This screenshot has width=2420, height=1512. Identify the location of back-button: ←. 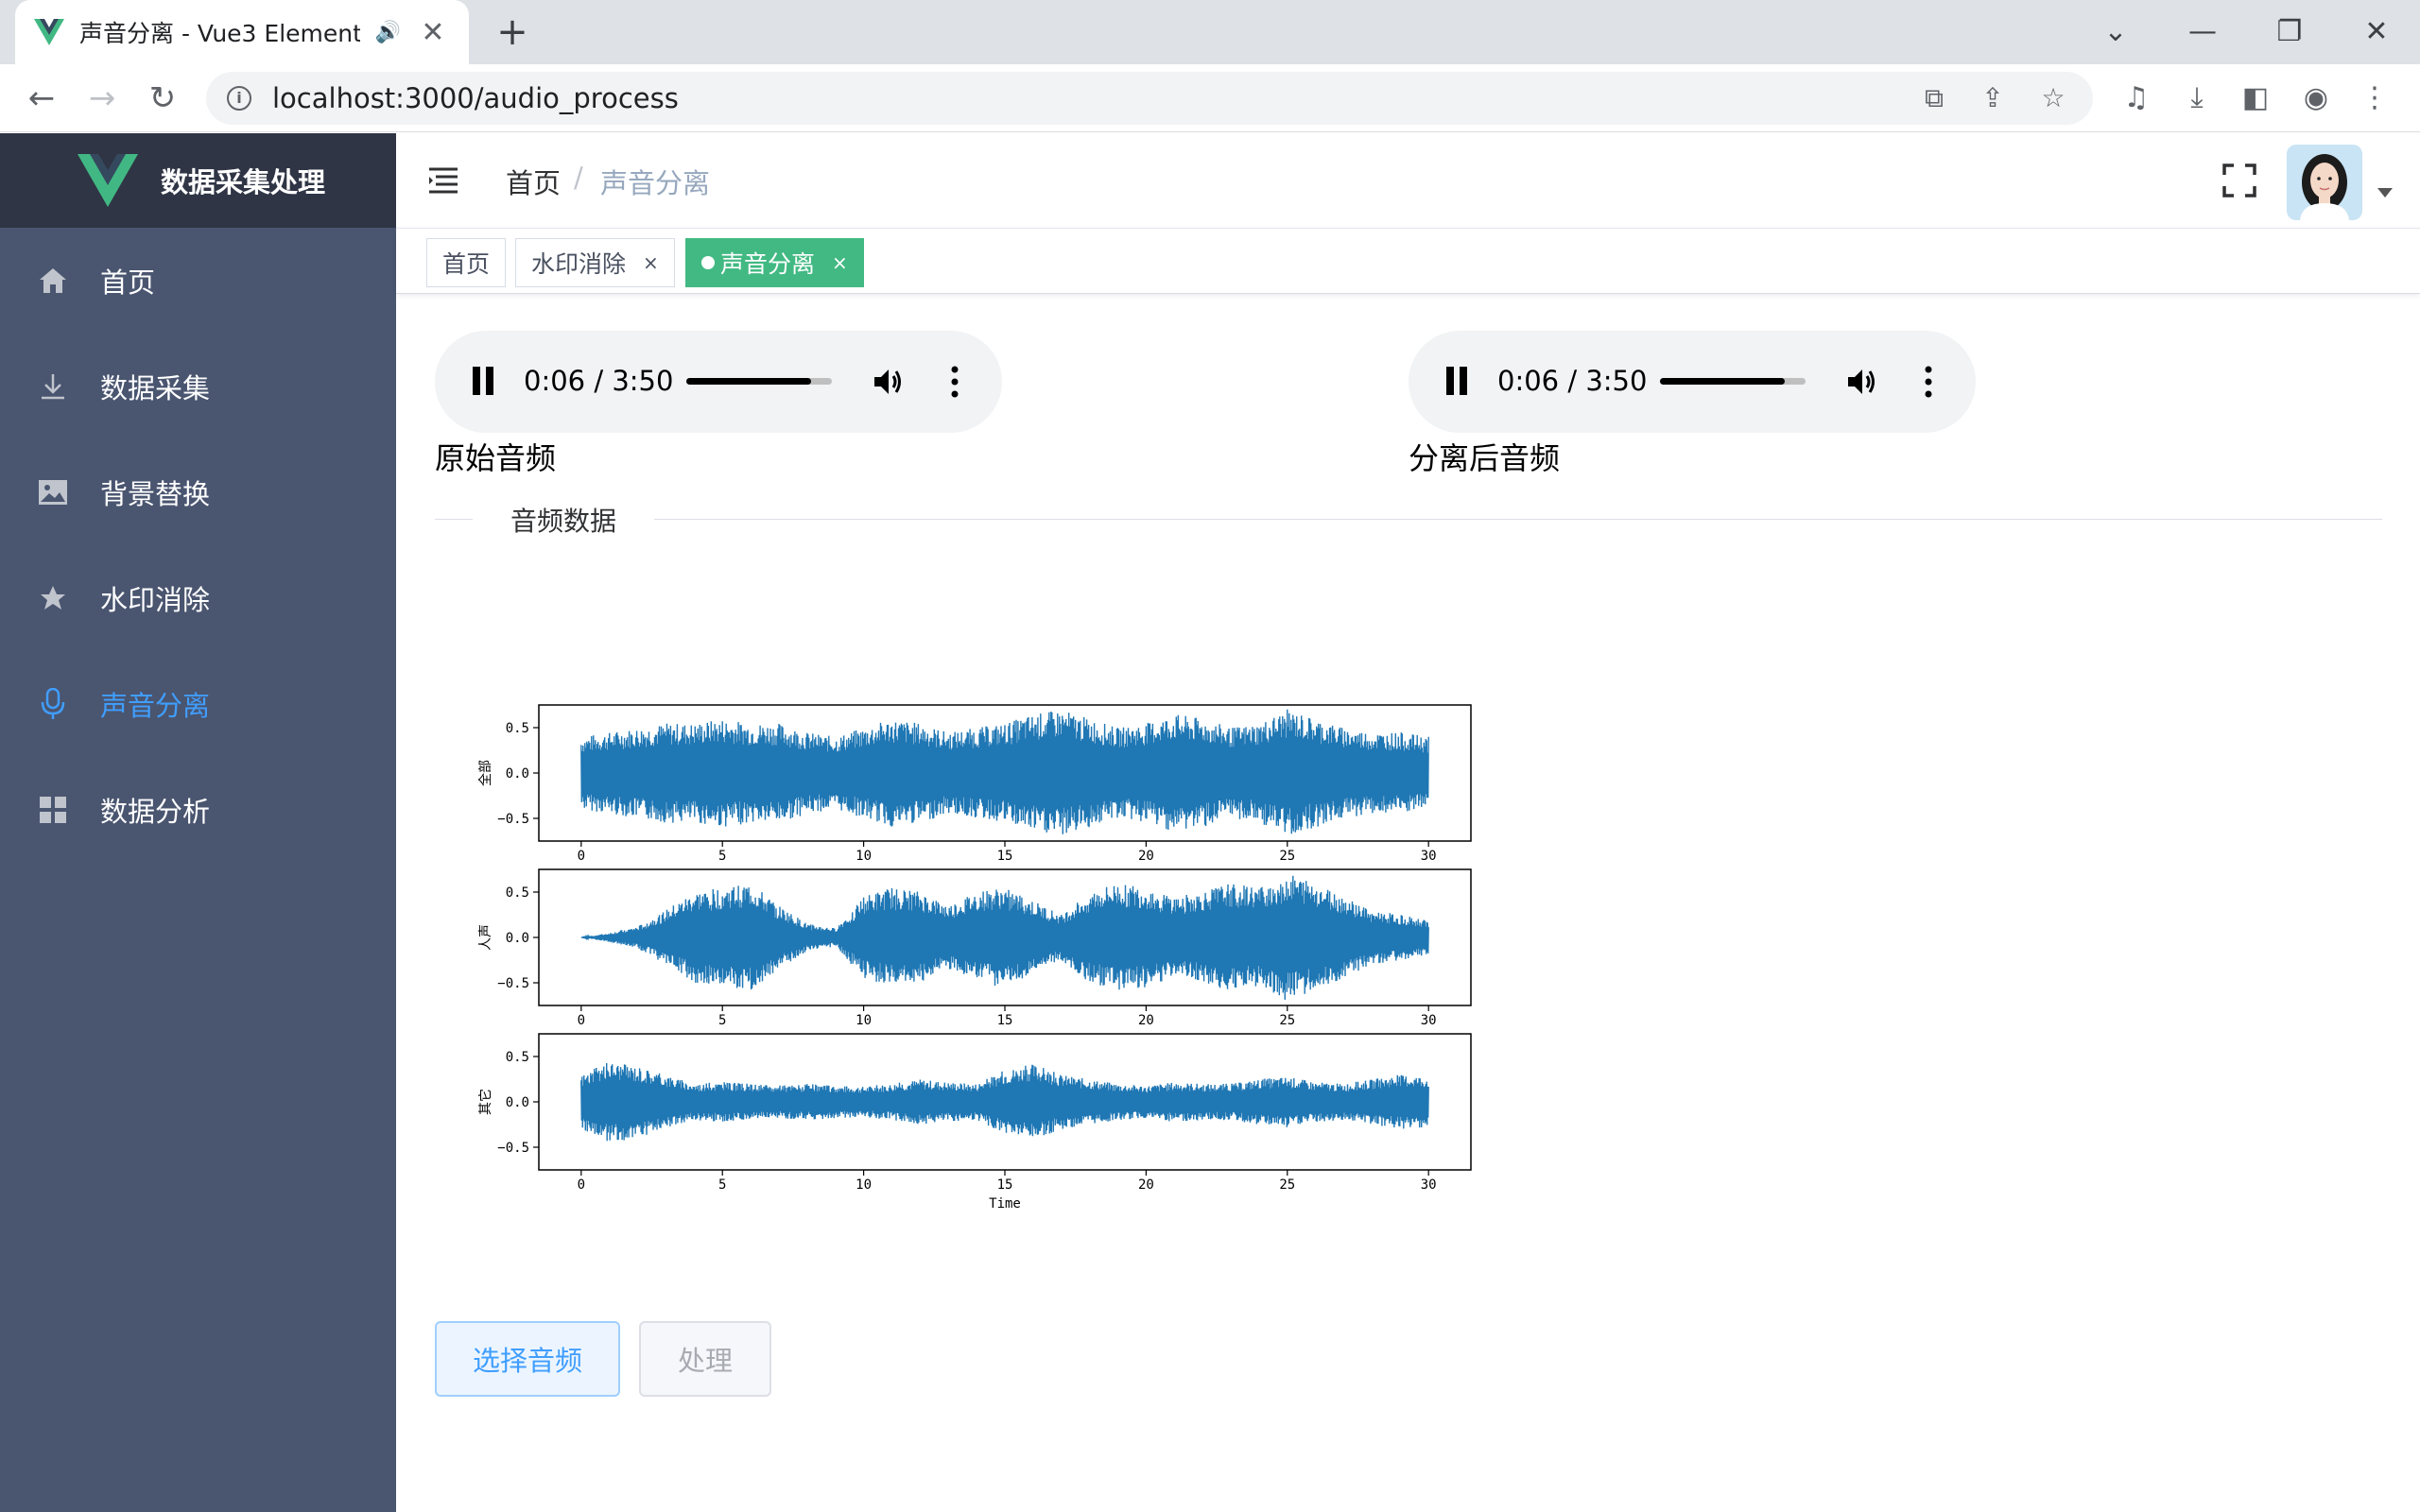
(41, 98).